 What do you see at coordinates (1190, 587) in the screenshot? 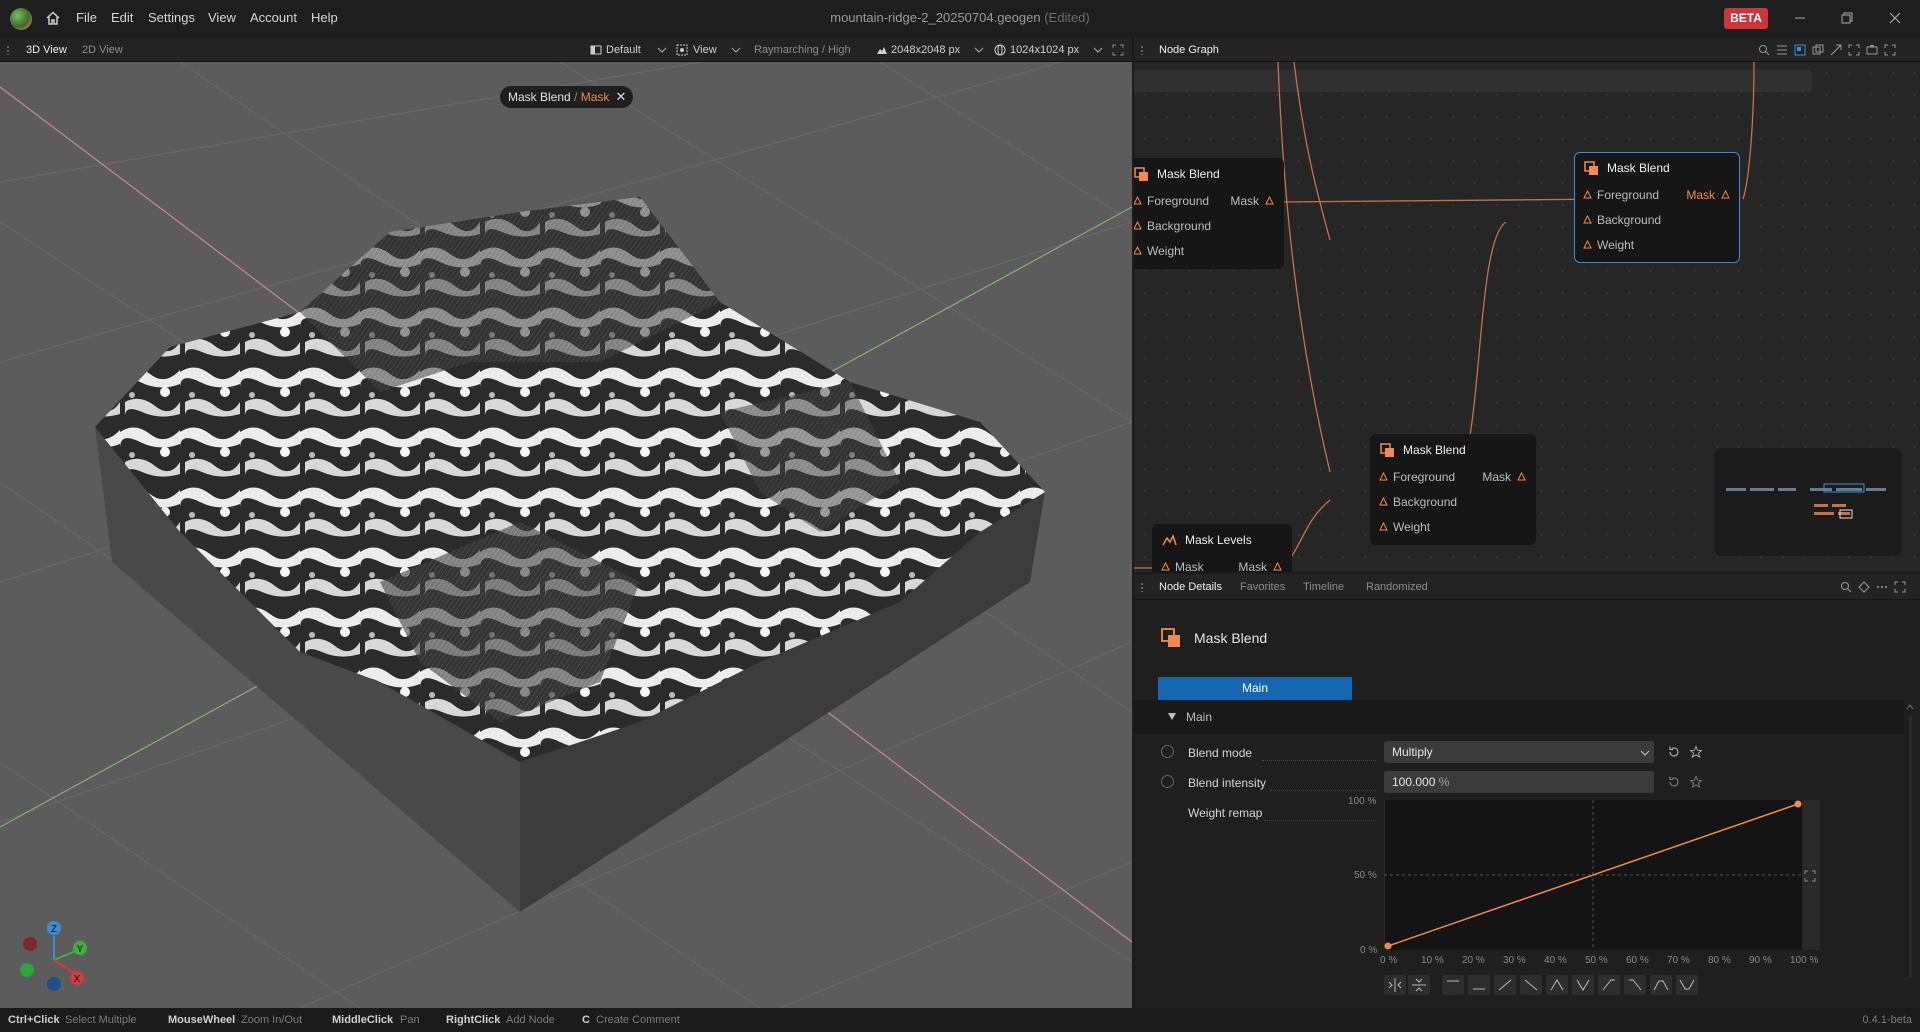
I see `tab-node-details: Node Details` at bounding box center [1190, 587].